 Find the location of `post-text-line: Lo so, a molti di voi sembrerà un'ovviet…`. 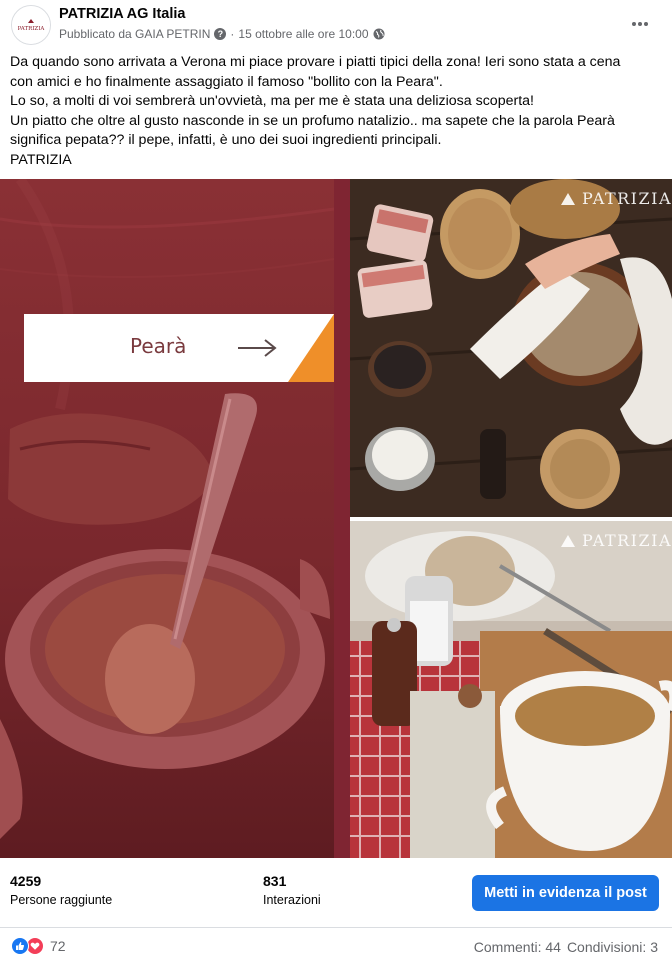

post-text-line: Lo so, a molti di voi sembrerà un'ovviet… is located at coordinates (272, 101).